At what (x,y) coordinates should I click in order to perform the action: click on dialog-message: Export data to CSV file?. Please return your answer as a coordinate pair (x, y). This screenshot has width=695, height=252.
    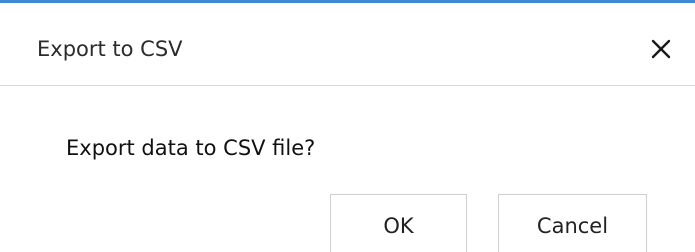
    Looking at the image, I should click on (191, 148).